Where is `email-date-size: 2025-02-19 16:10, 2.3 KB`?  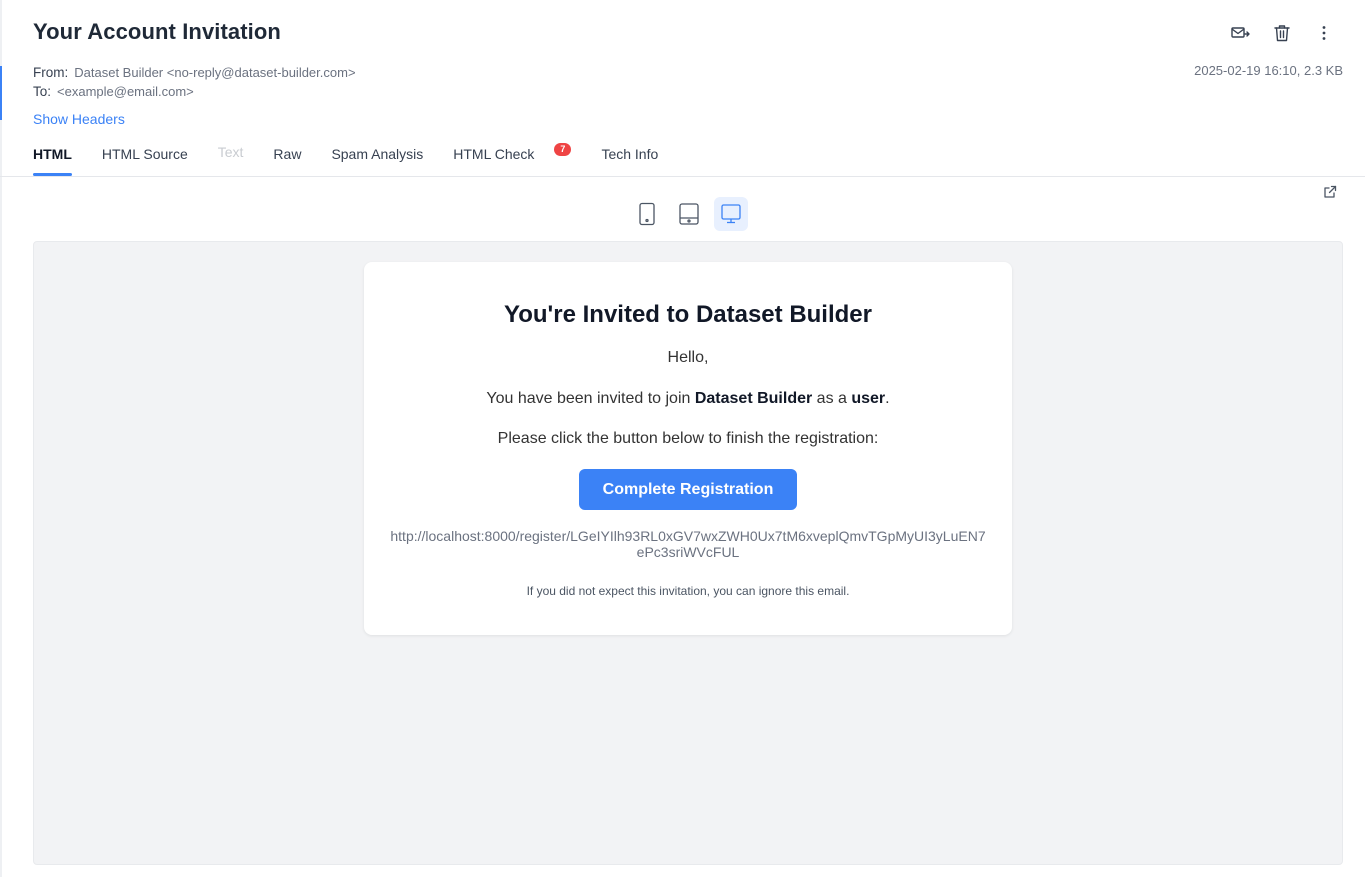 email-date-size: 2025-02-19 16:10, 2.3 KB is located at coordinates (1268, 70).